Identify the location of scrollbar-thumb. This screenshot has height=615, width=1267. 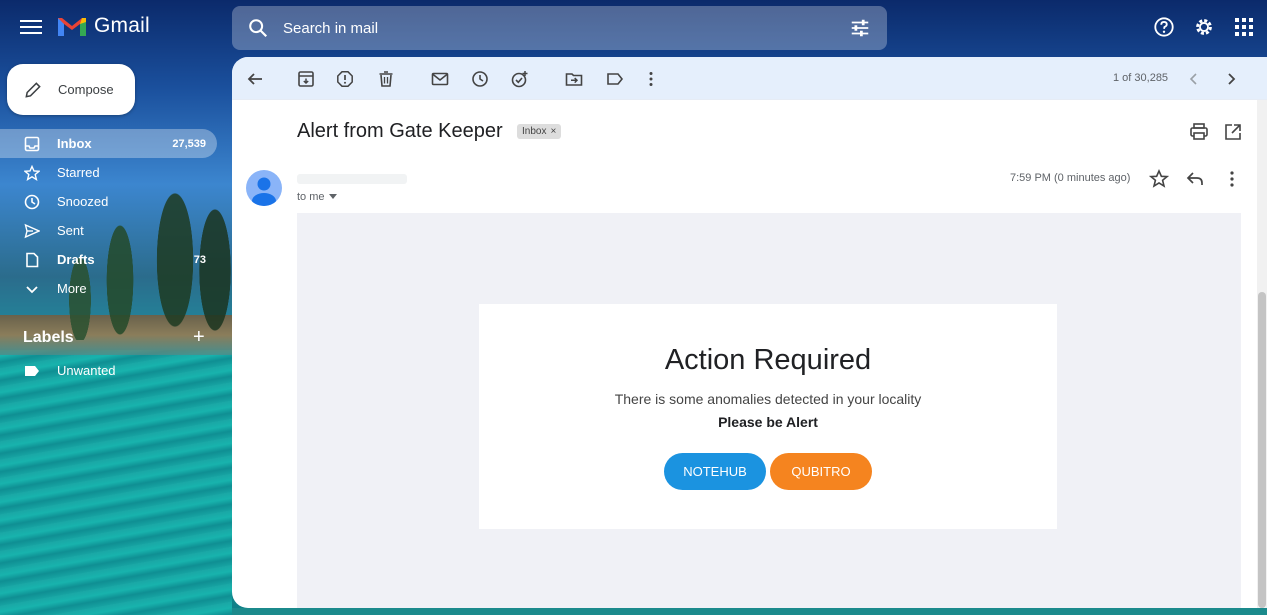
(1262, 450).